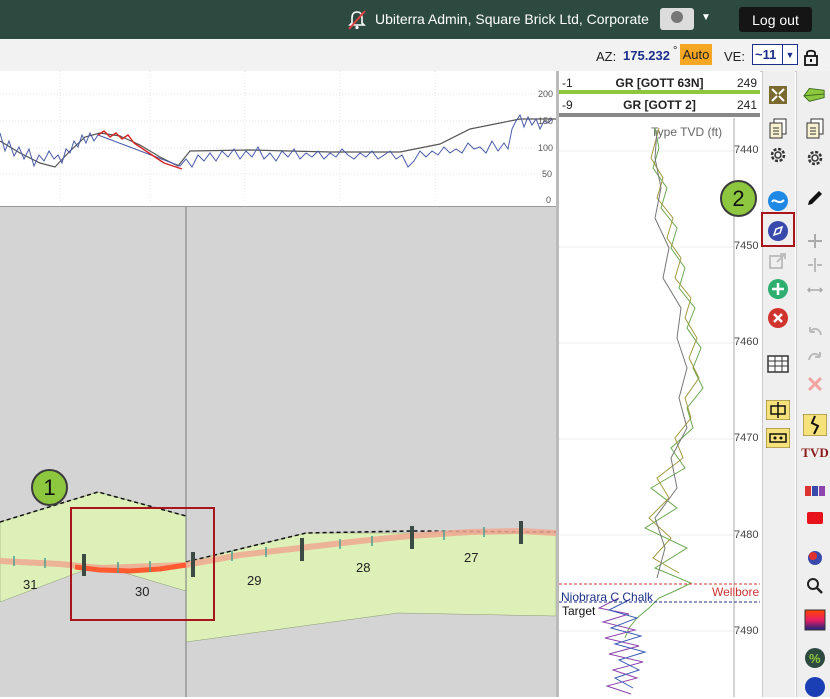  Describe the element at coordinates (734, 56) in the screenshot. I see `vertical-exaggeration-label: VE:` at that location.